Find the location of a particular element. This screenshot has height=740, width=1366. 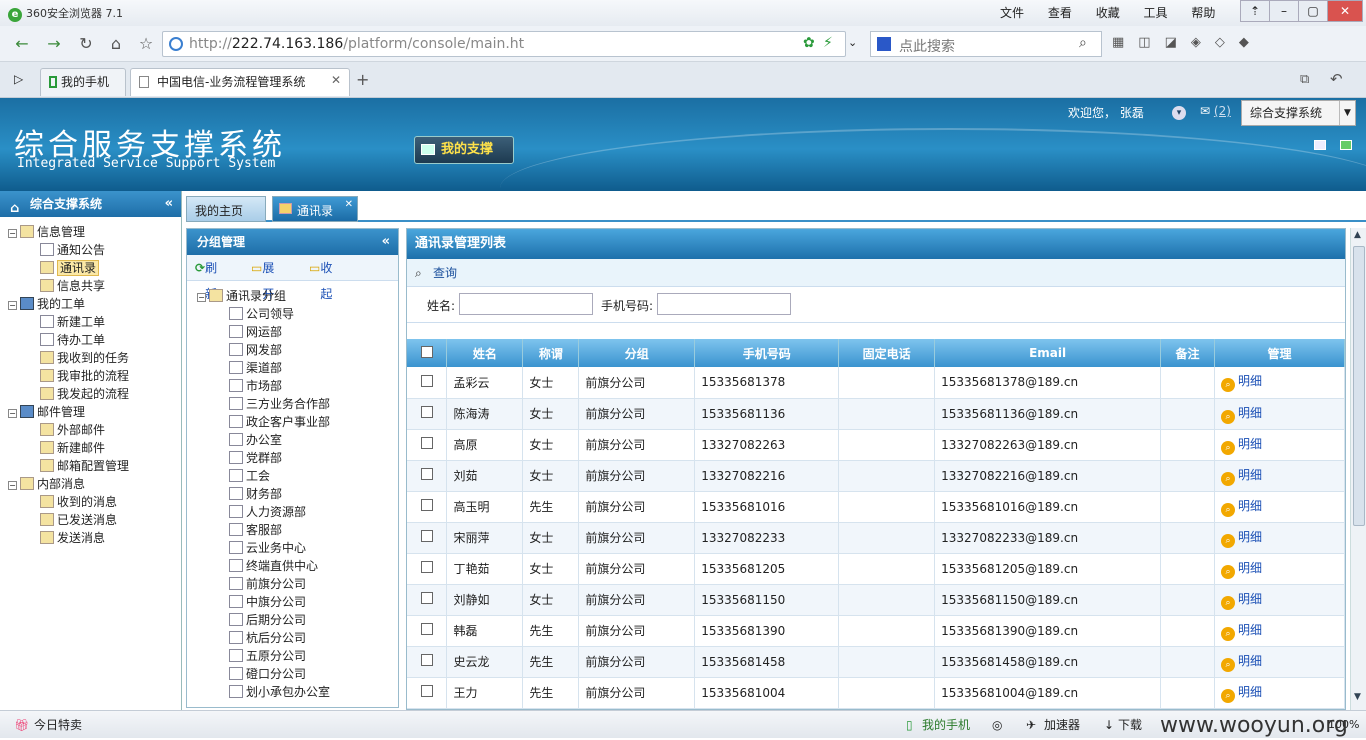

sidebar-item: − 邮件管理 is located at coordinates (46, 412).